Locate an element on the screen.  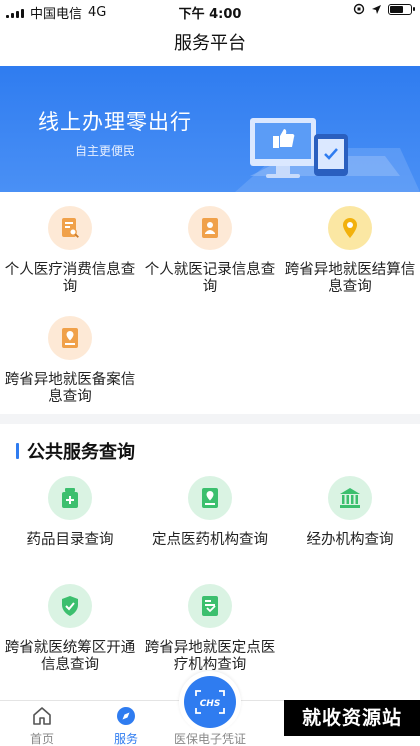
coverage-area-query: 跨省就医统筹区开通信息查询 is located at coordinates (70, 629).